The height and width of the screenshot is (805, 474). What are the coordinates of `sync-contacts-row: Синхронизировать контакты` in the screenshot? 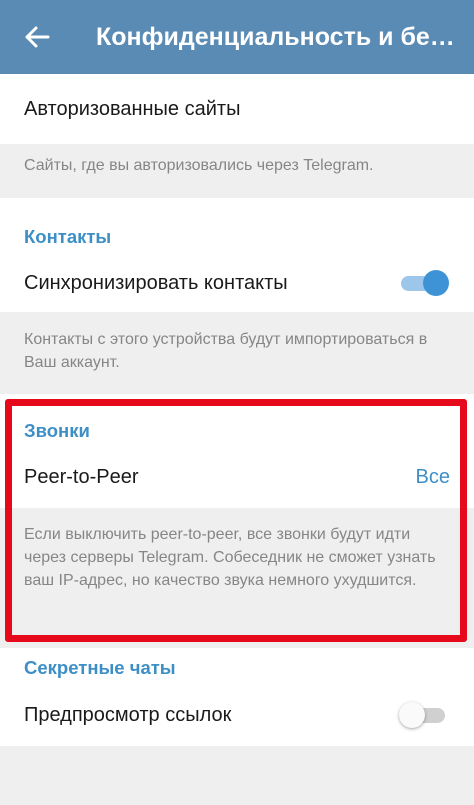 It's located at (237, 283).